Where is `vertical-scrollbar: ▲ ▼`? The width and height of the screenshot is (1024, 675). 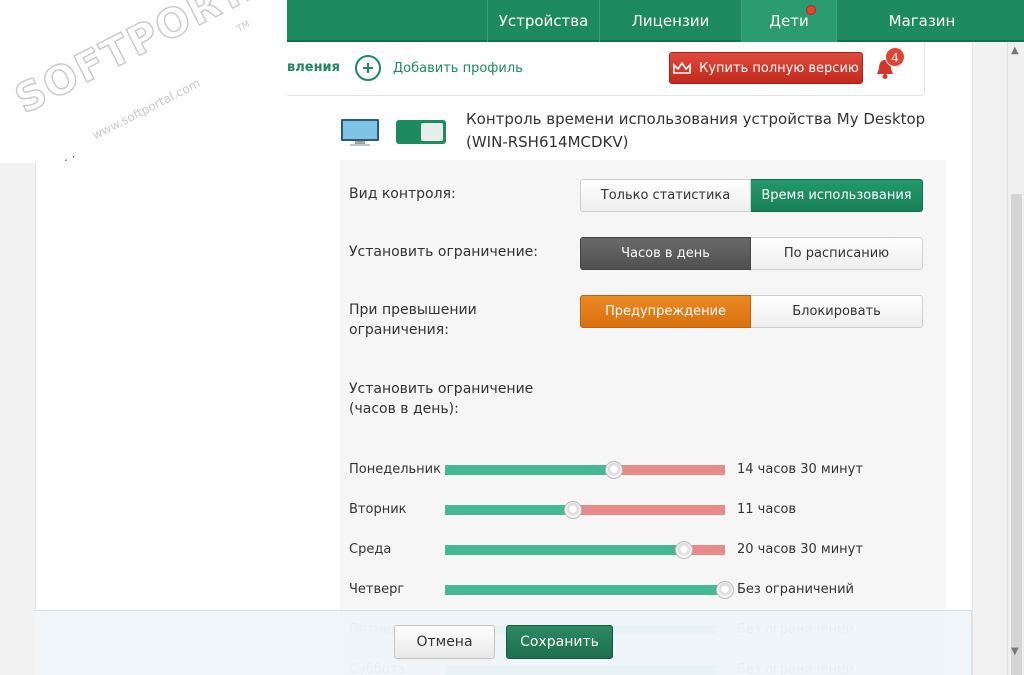
vertical-scrollbar: ▲ ▼ is located at coordinates (1015, 358).